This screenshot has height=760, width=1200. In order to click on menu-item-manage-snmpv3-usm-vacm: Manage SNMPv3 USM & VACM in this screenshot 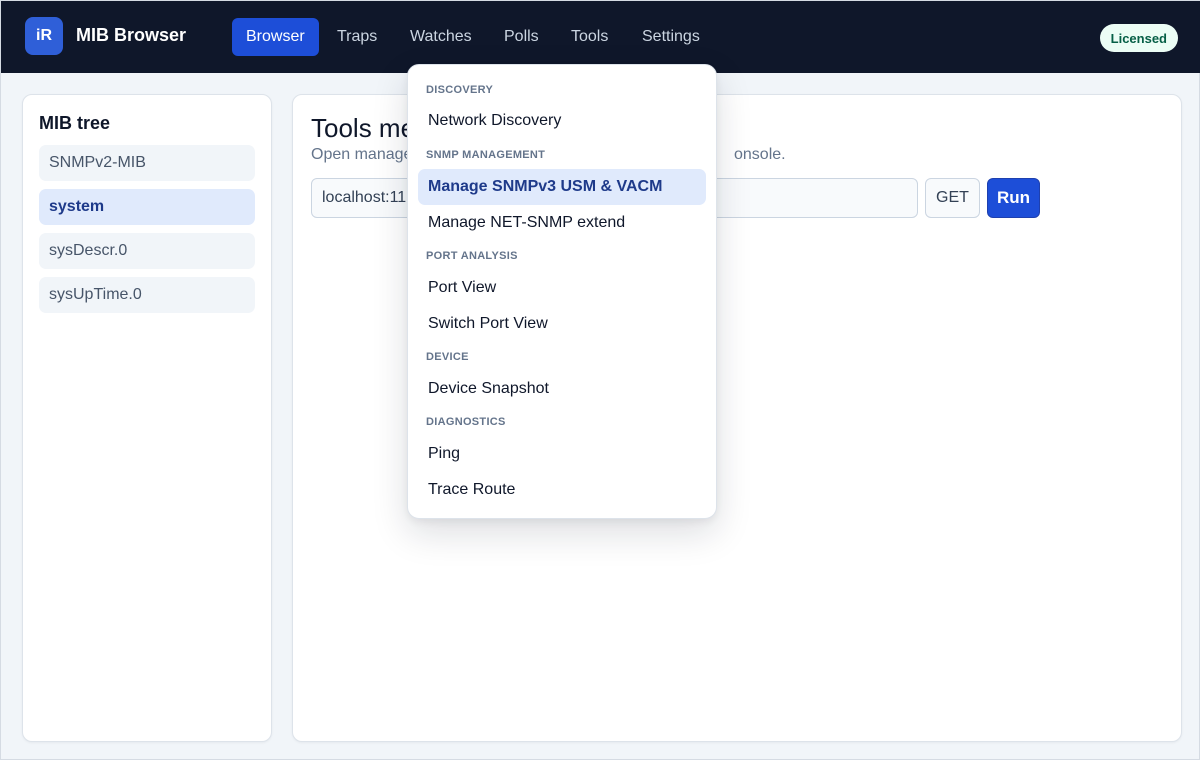, I will do `click(562, 187)`.